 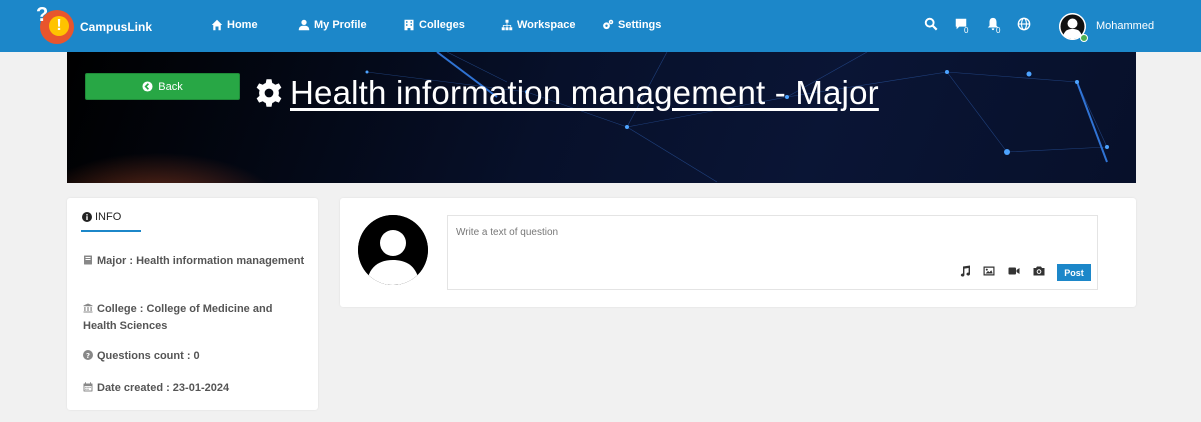 I want to click on search-button, so click(x=932, y=25).